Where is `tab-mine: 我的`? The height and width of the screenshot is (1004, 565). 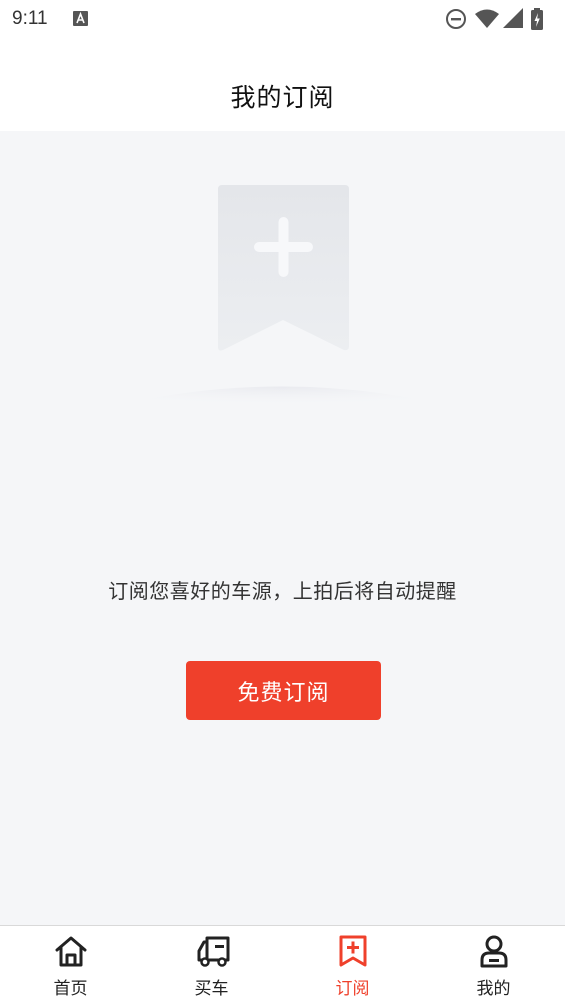 tab-mine: 我的 is located at coordinates (493, 965).